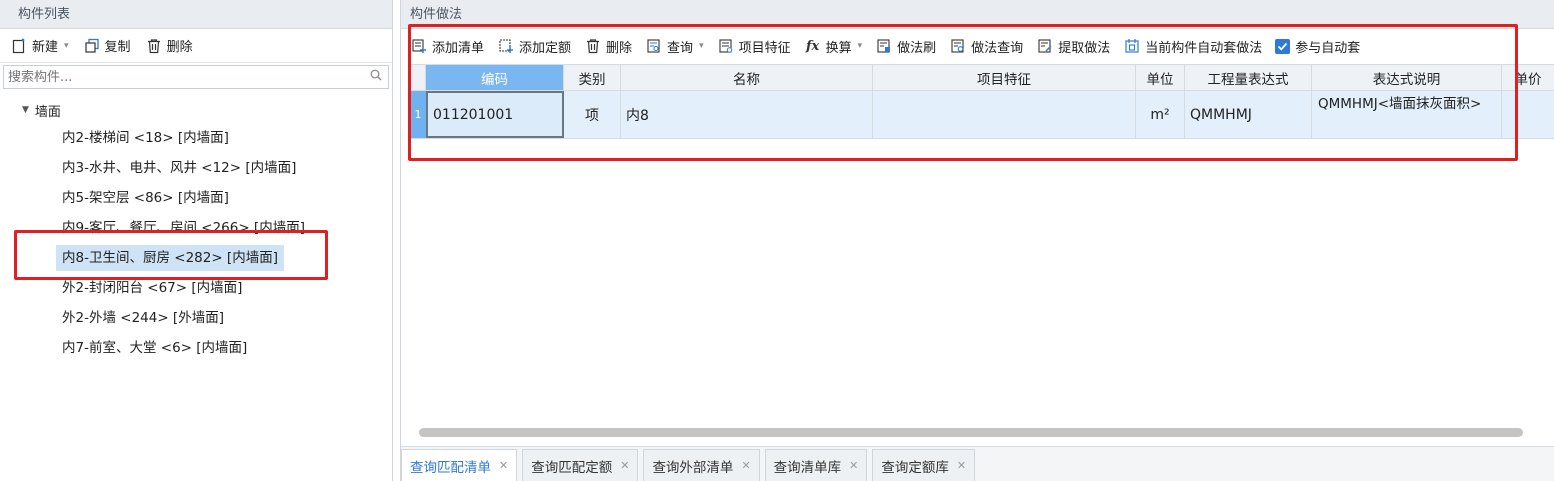  I want to click on copy-button: 复制, so click(107, 45).